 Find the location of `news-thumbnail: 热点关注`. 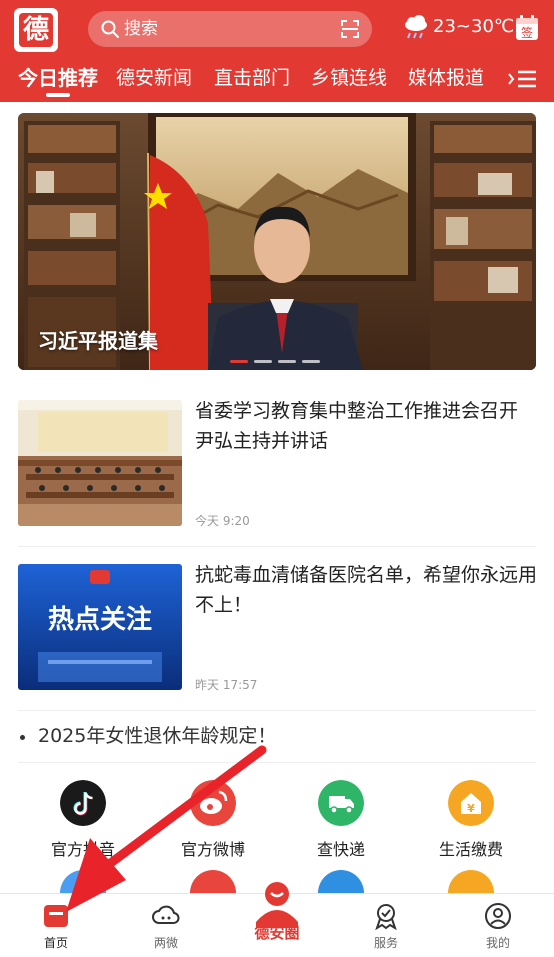

news-thumbnail: 热点关注 is located at coordinates (100, 627).